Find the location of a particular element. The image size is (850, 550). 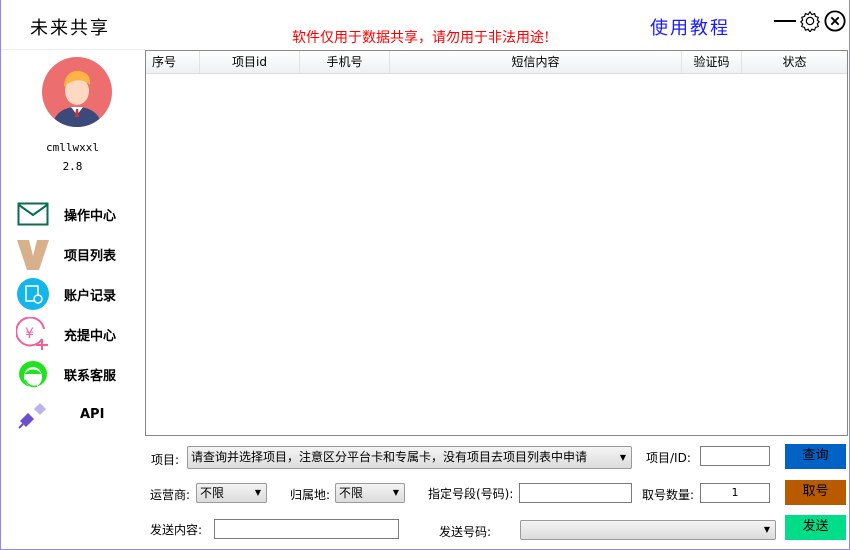

nav-label: API is located at coordinates (92, 414).